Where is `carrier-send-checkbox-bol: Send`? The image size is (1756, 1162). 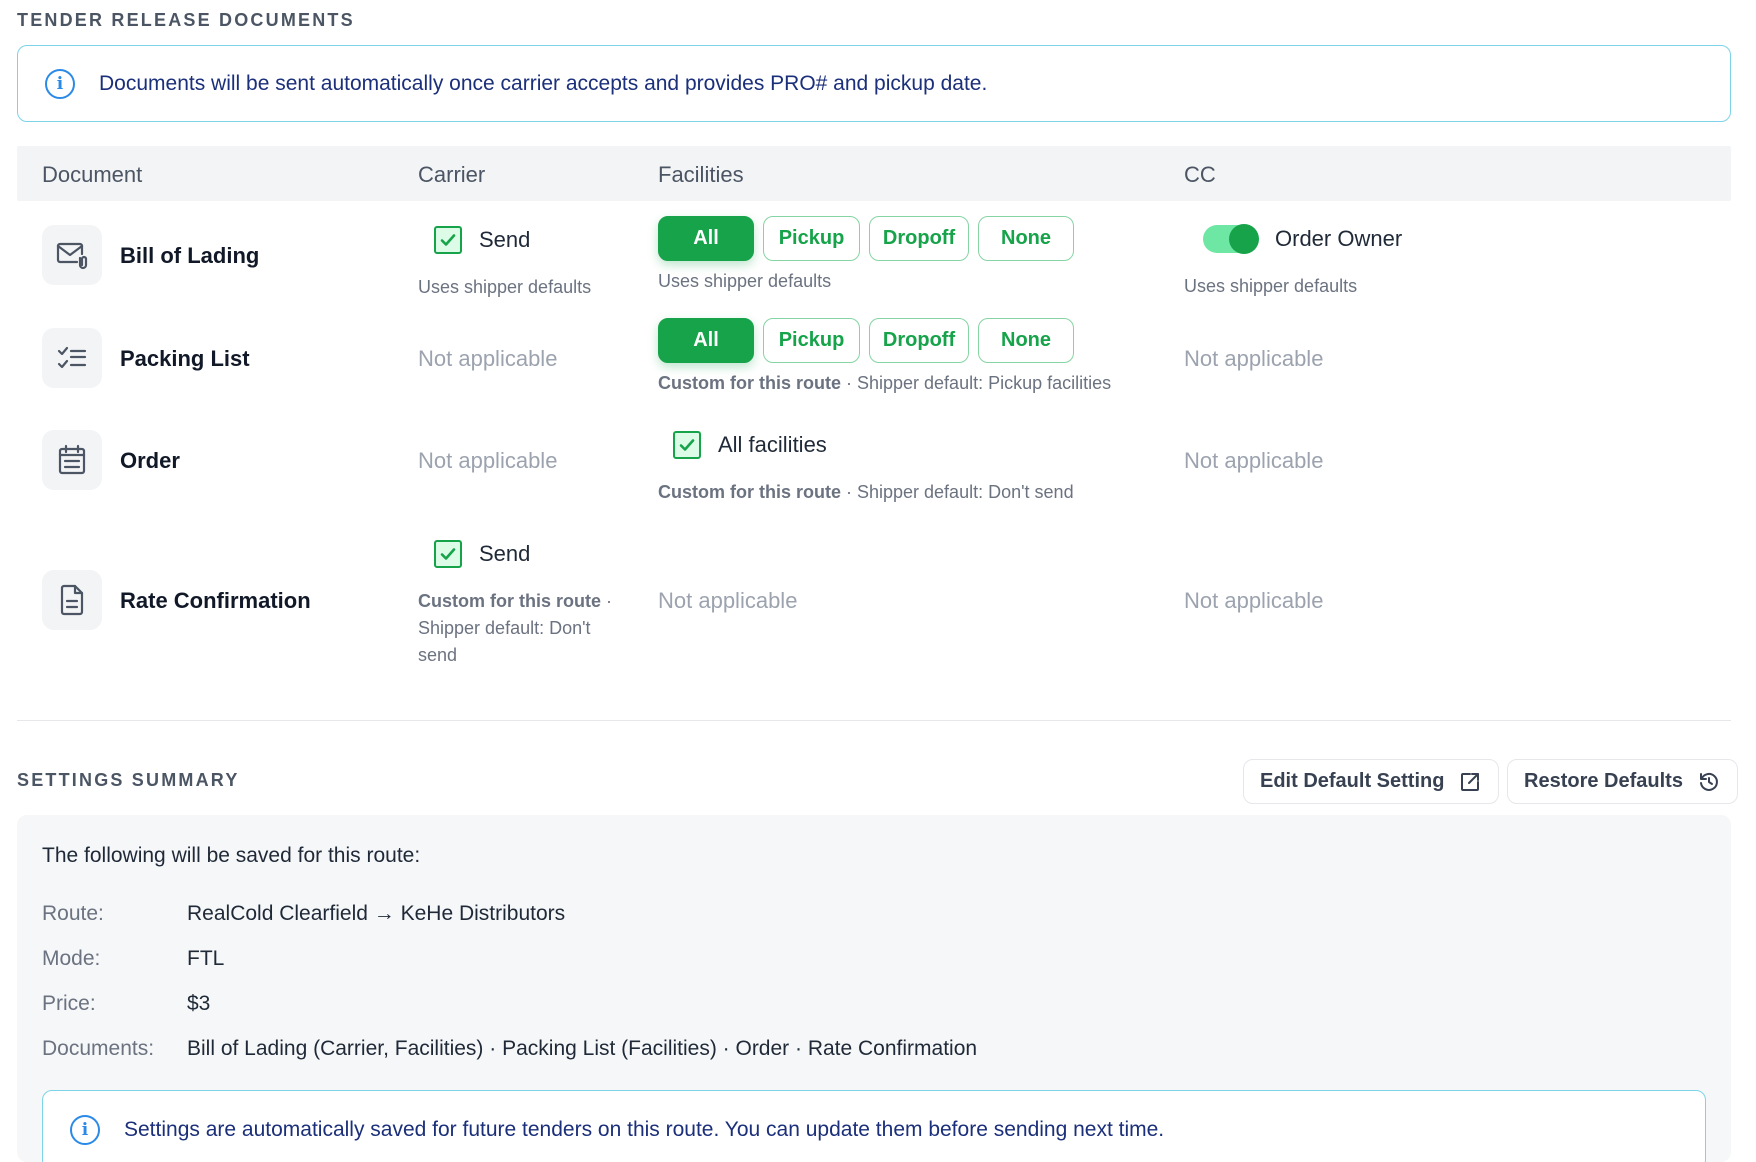
carrier-send-checkbox-bol: Send is located at coordinates (482, 240).